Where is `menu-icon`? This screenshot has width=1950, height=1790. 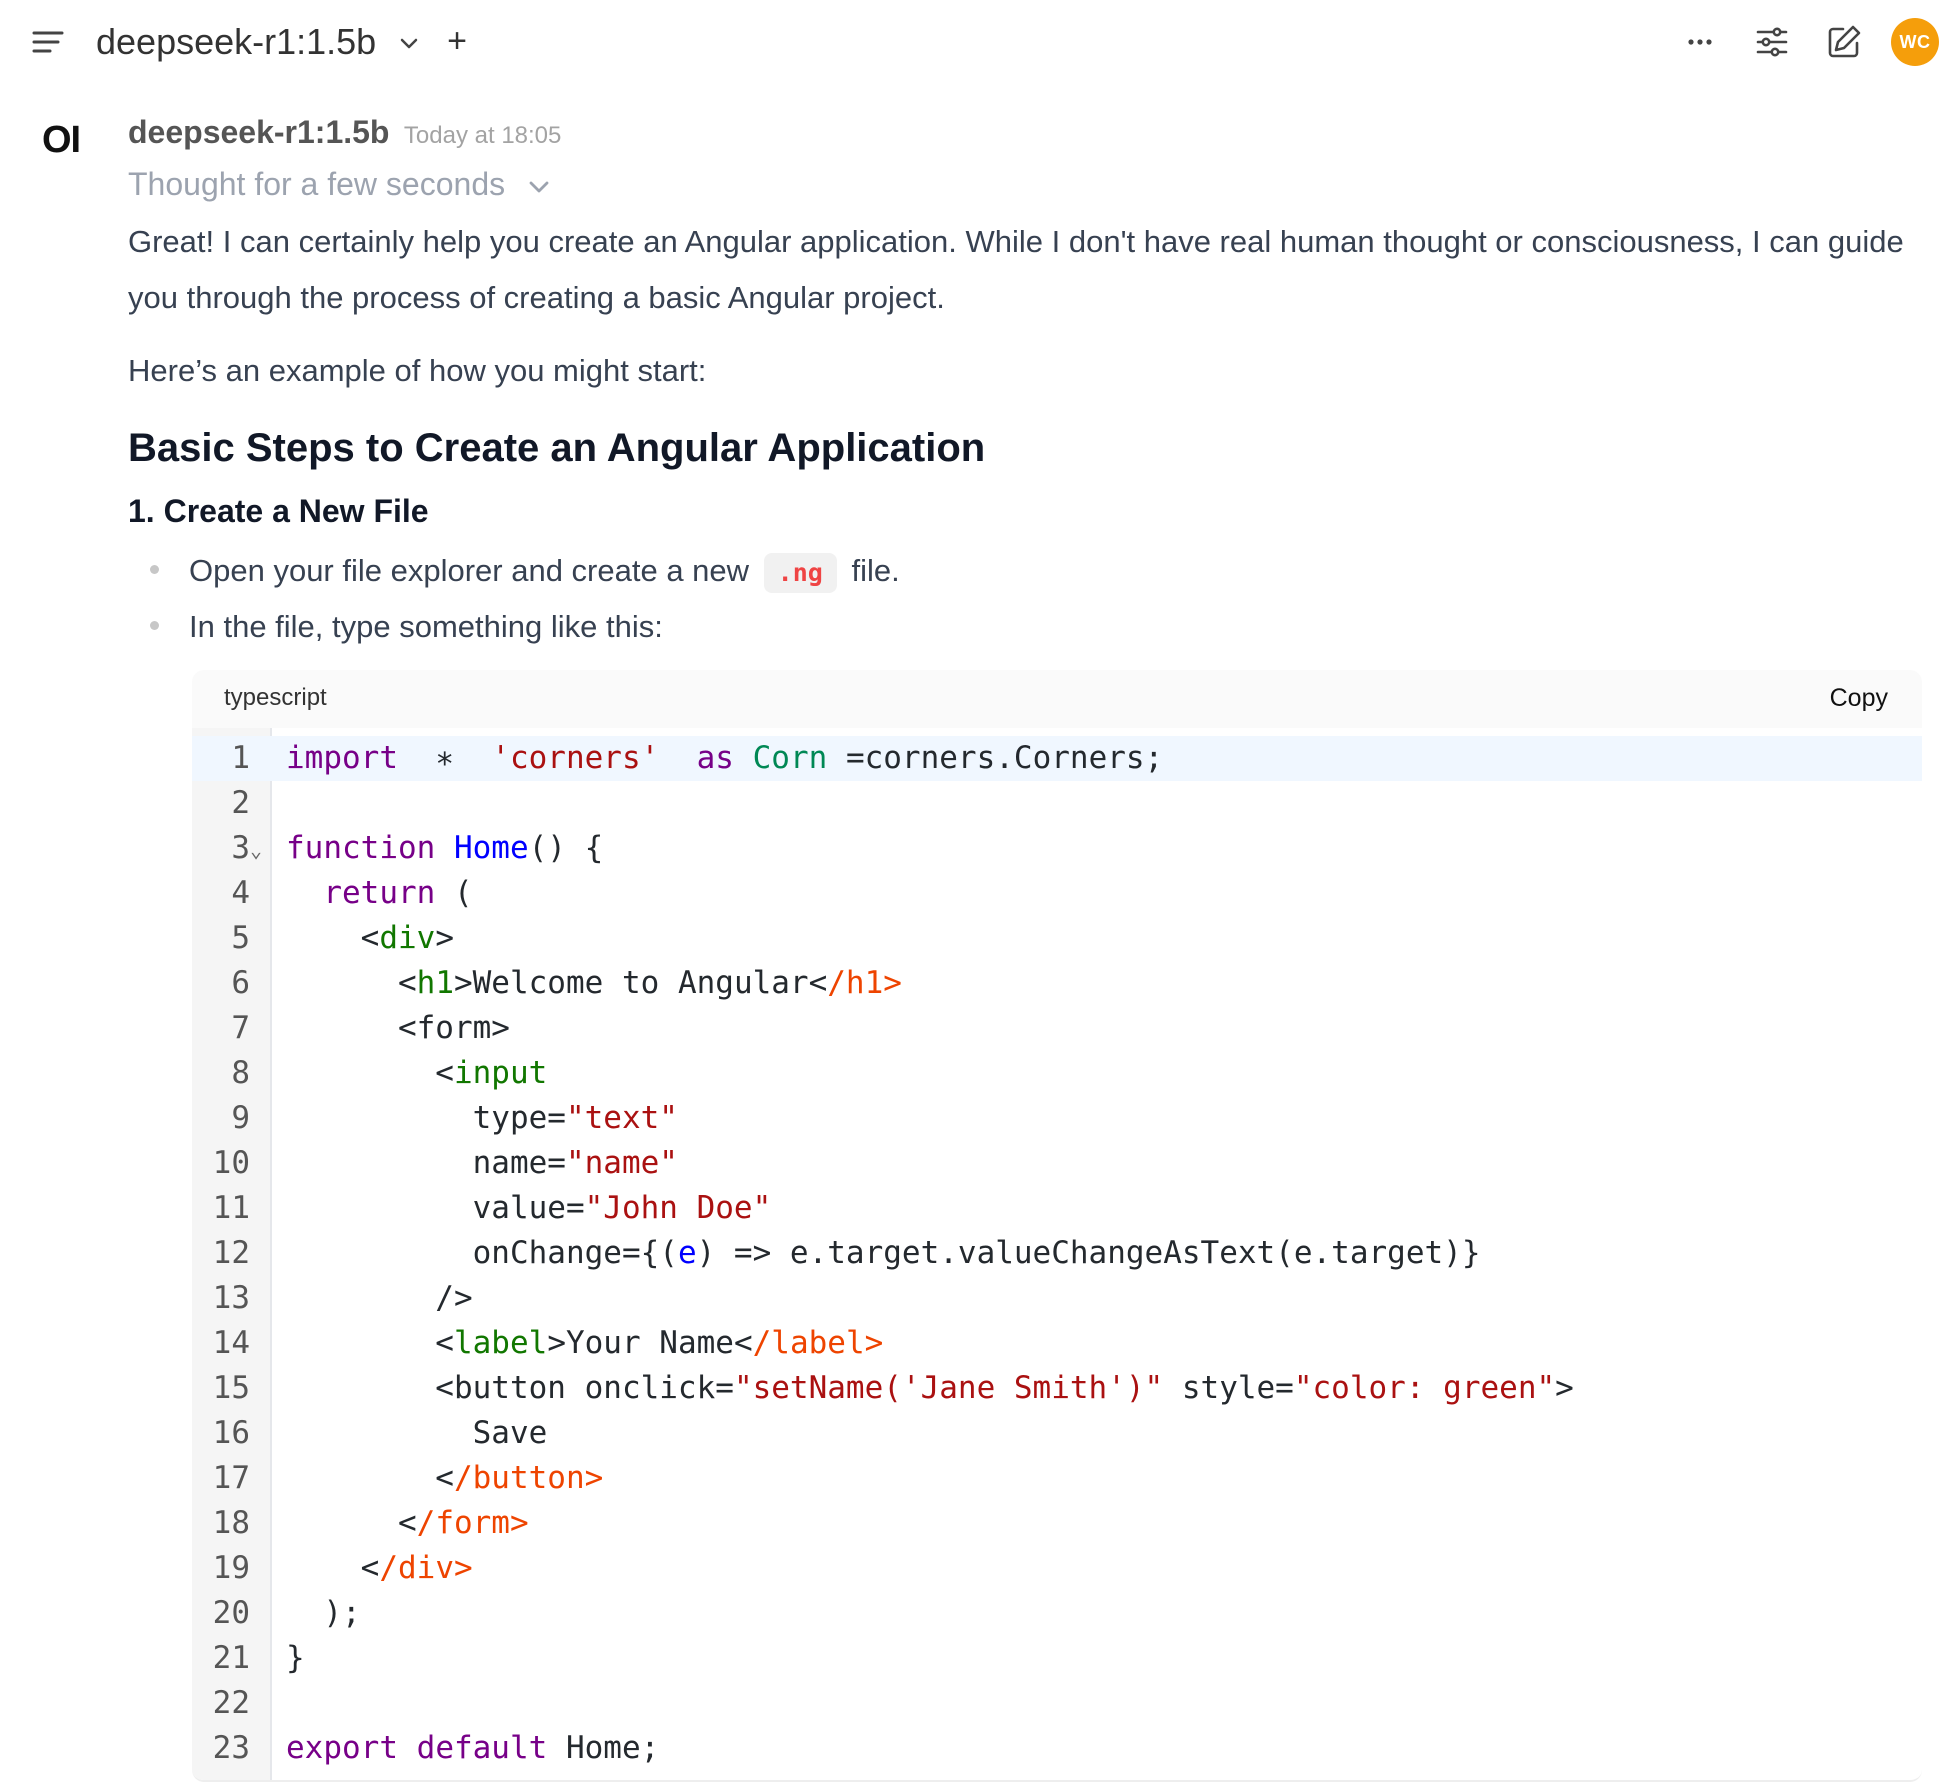
menu-icon is located at coordinates (48, 42).